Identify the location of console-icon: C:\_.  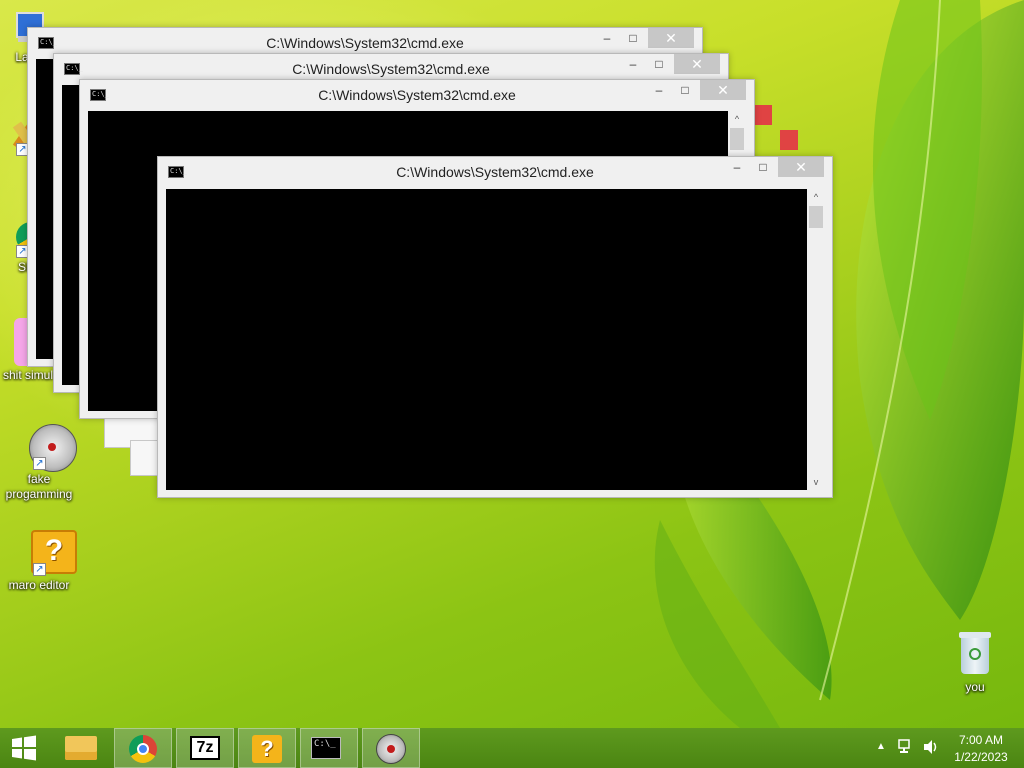
(326, 748).